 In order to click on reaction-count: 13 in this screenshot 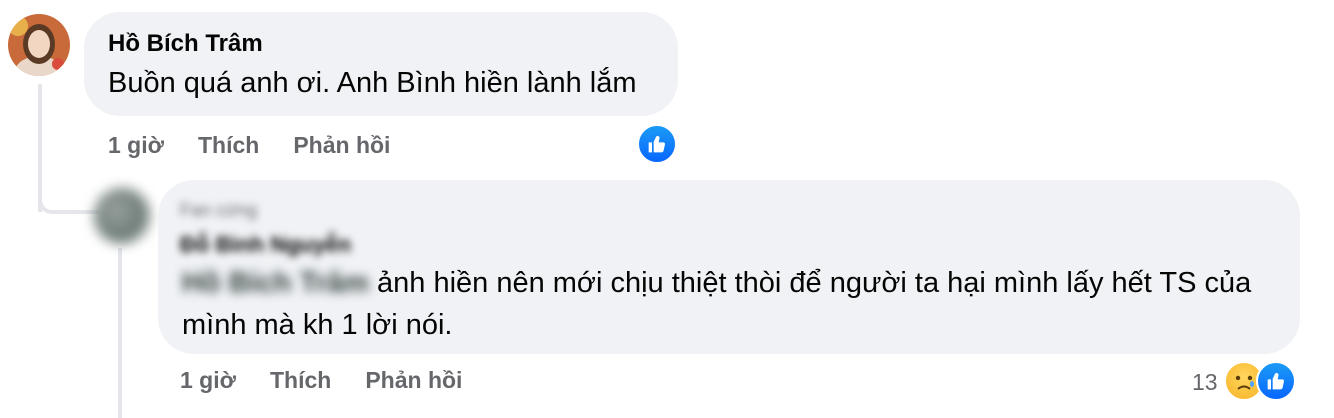, I will do `click(1205, 382)`.